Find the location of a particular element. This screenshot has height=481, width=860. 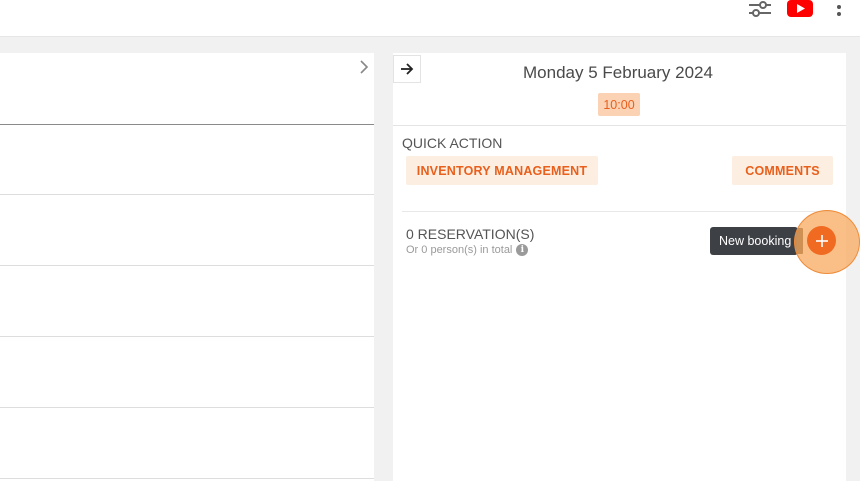

collapse-panel-button is located at coordinates (407, 69).